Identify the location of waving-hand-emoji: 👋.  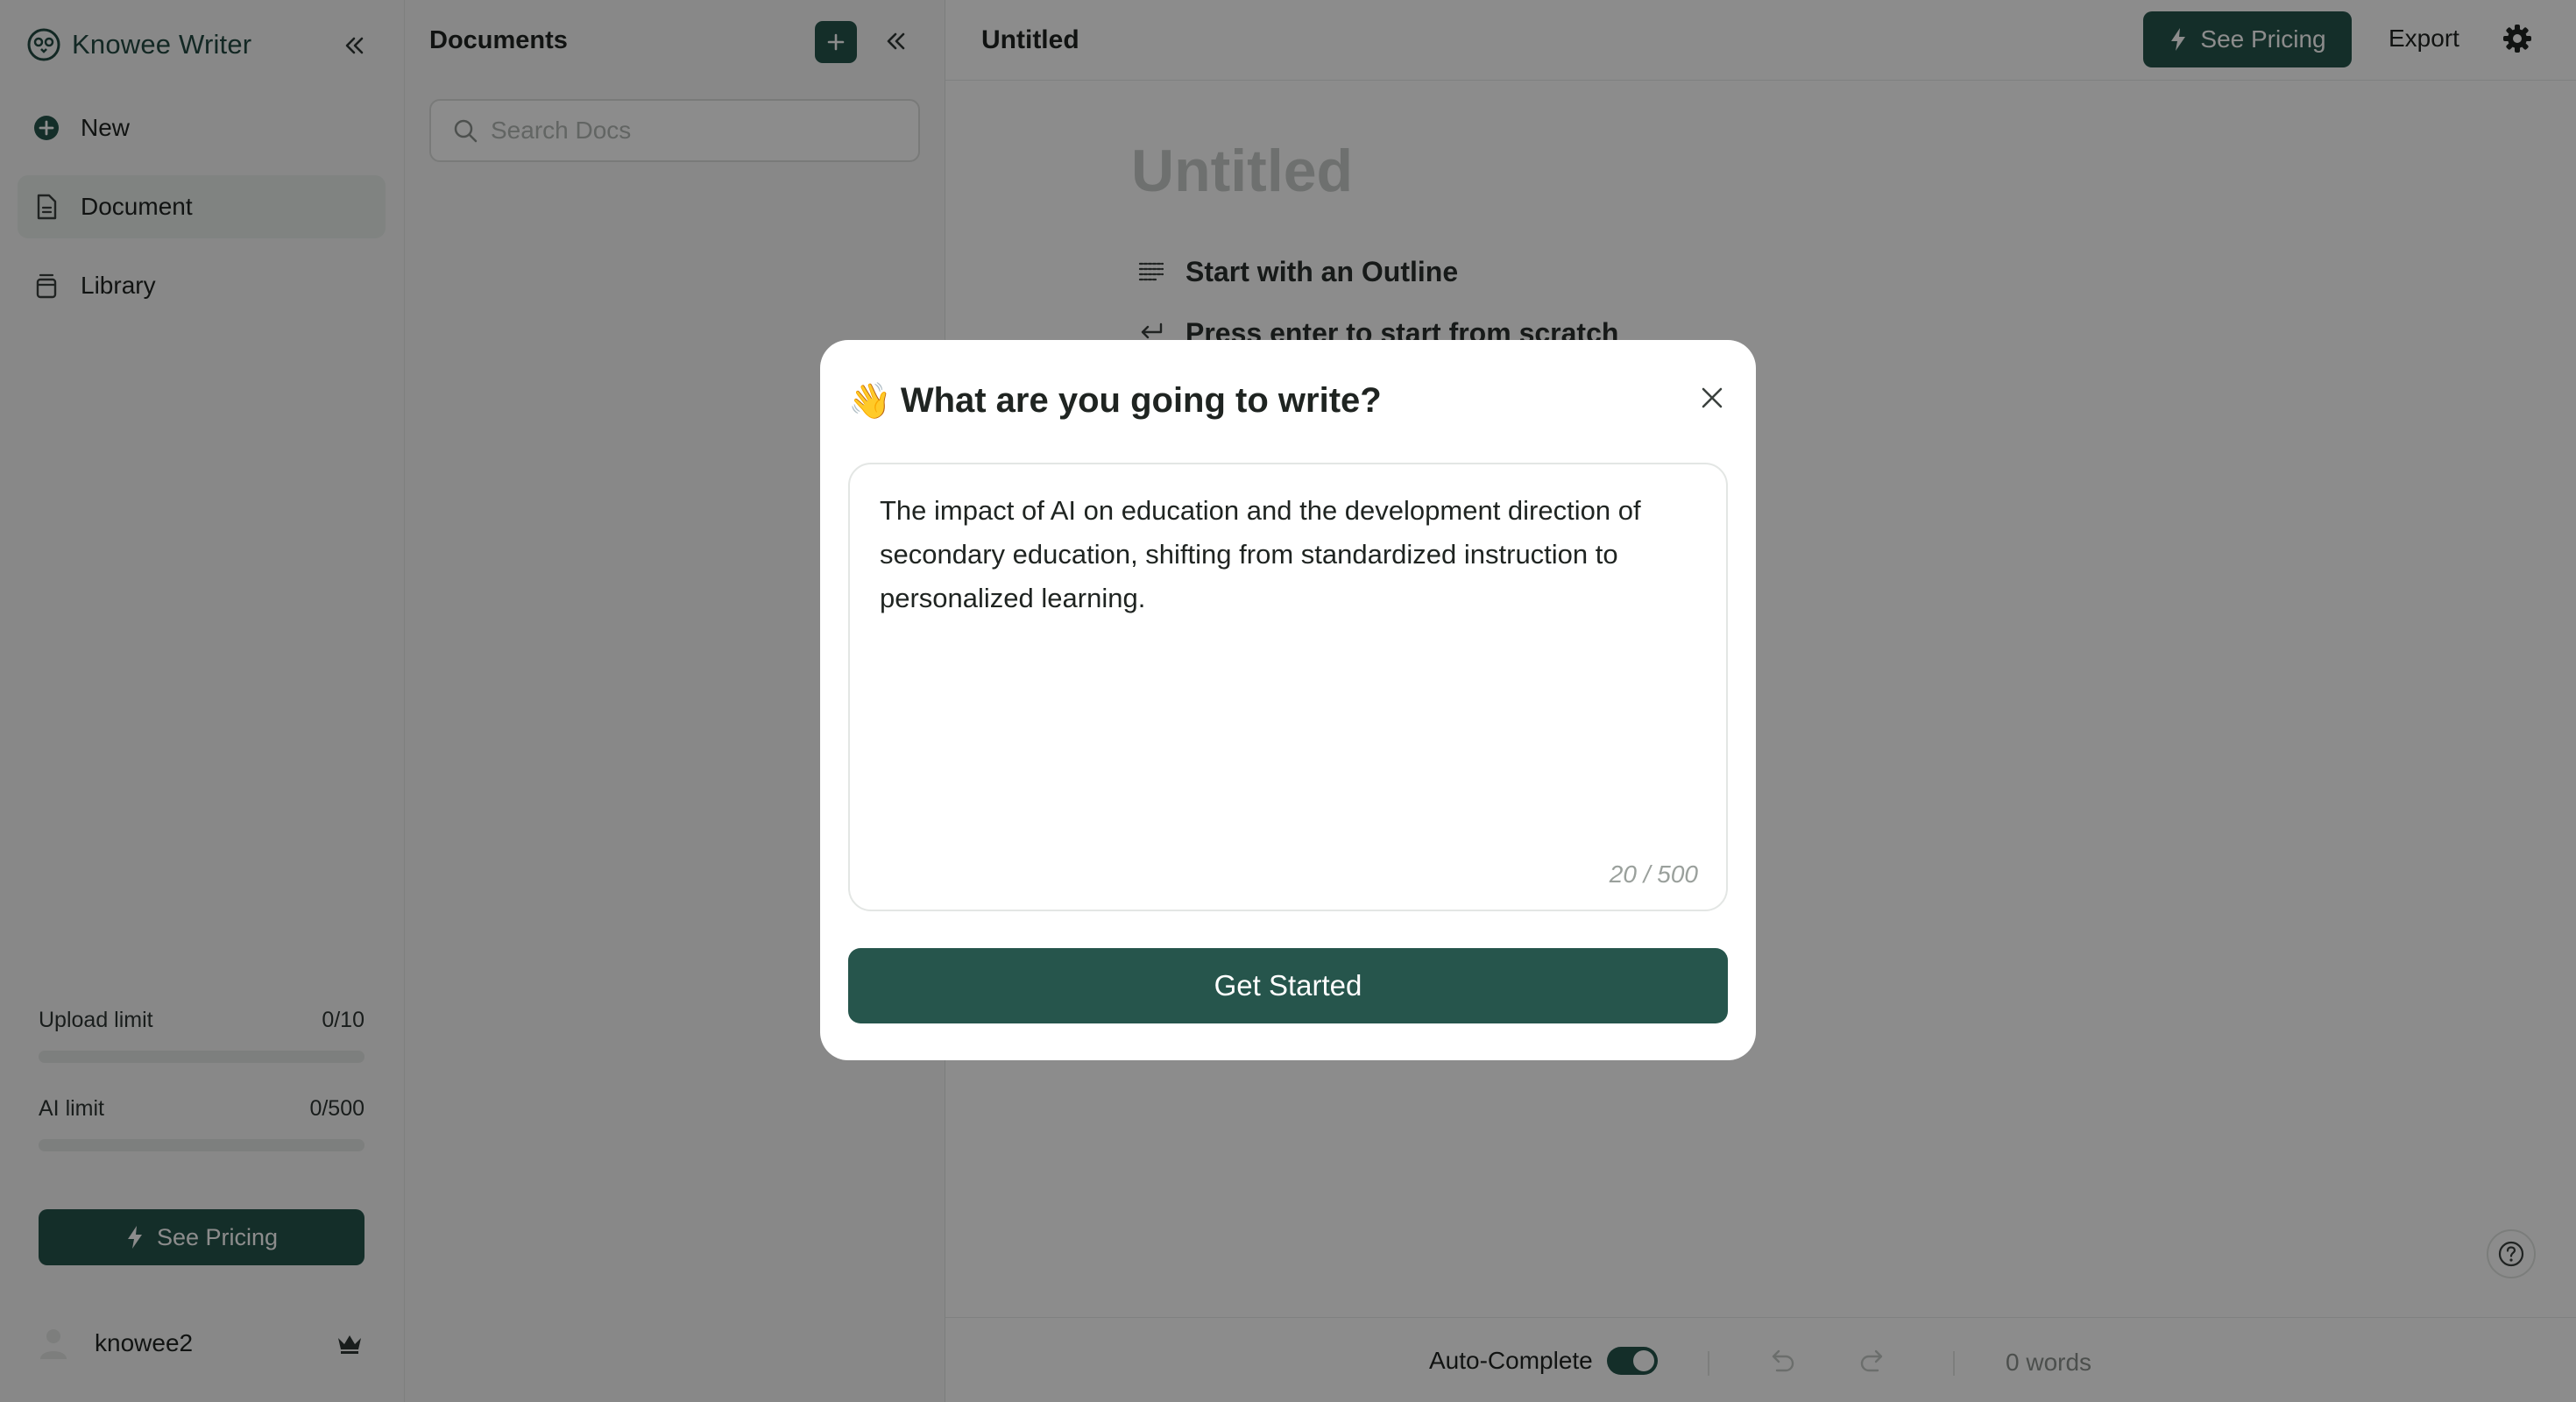
(870, 401).